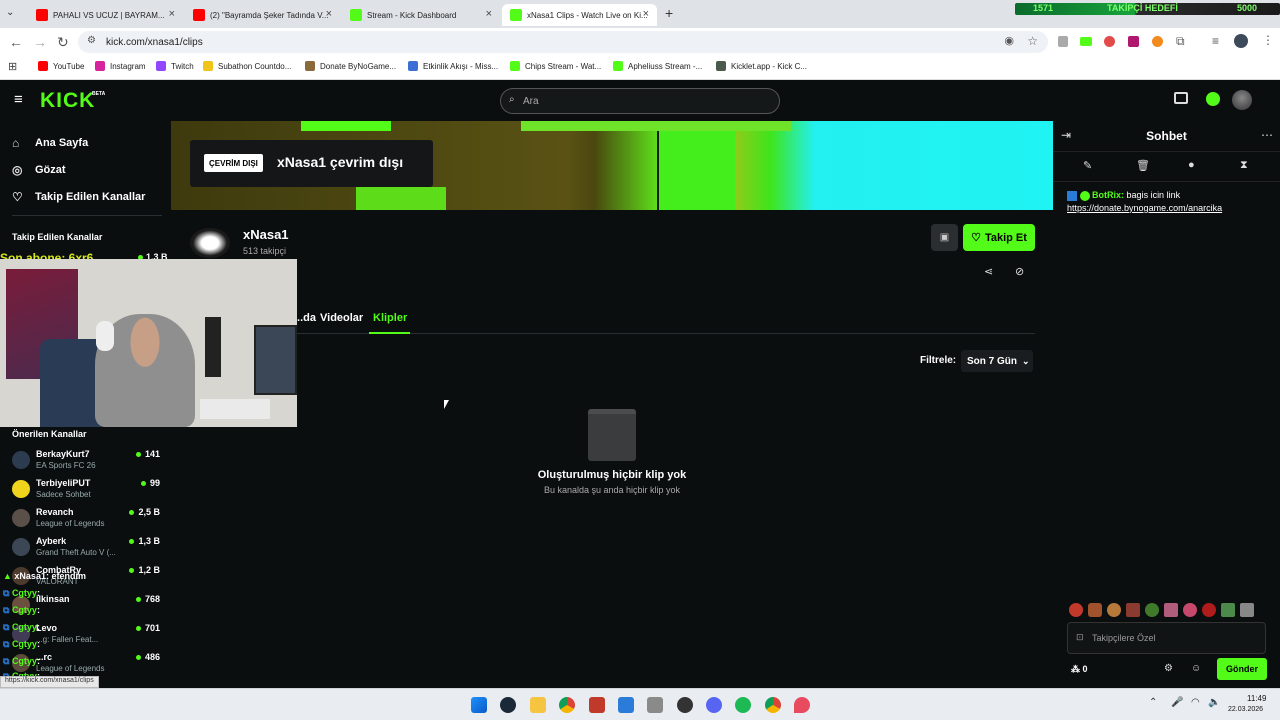  I want to click on reading-list-icon: ≡, so click(1215, 41).